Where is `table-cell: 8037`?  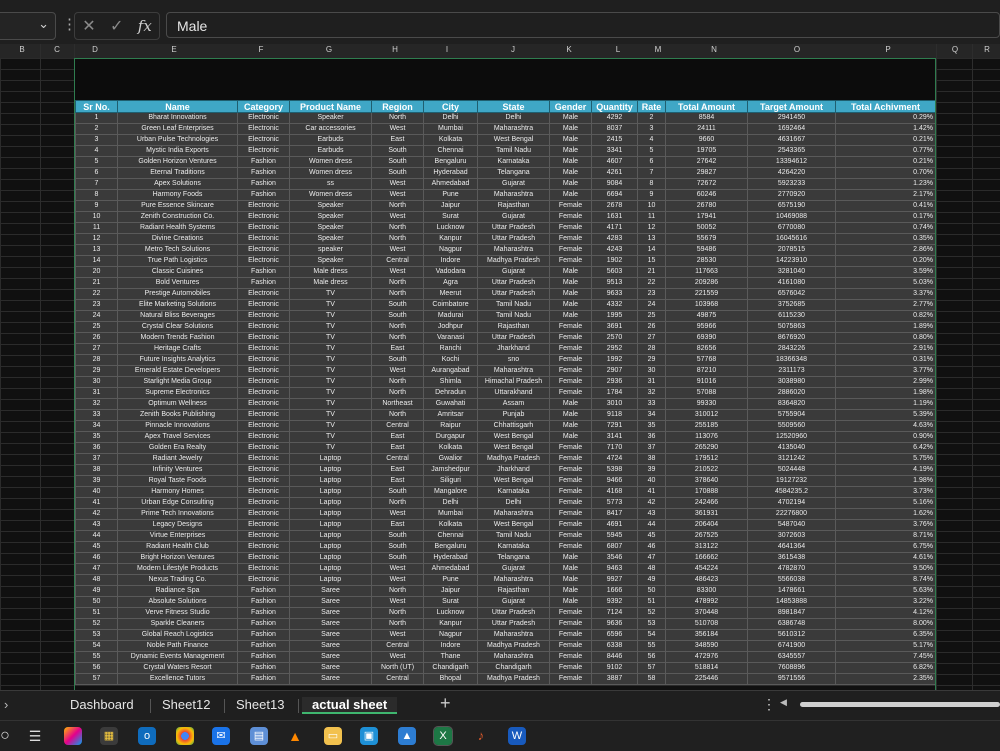 table-cell: 8037 is located at coordinates (614, 129).